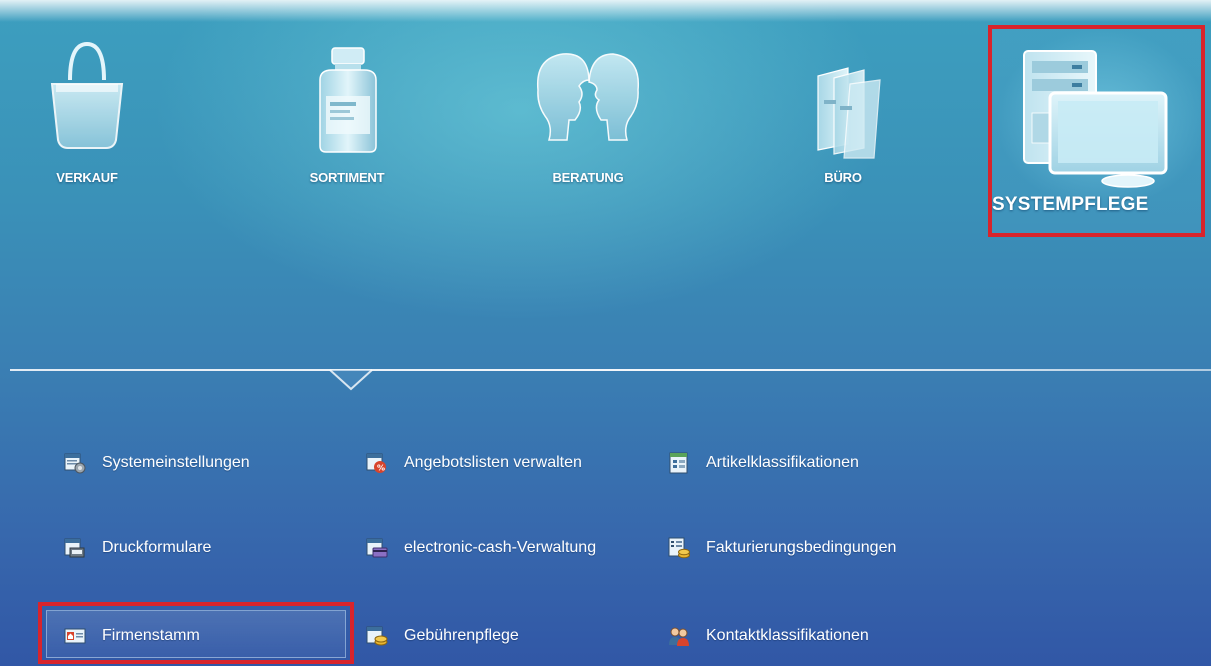  I want to click on menu-item-firmenstamm: Firmenstamm, so click(132, 636).